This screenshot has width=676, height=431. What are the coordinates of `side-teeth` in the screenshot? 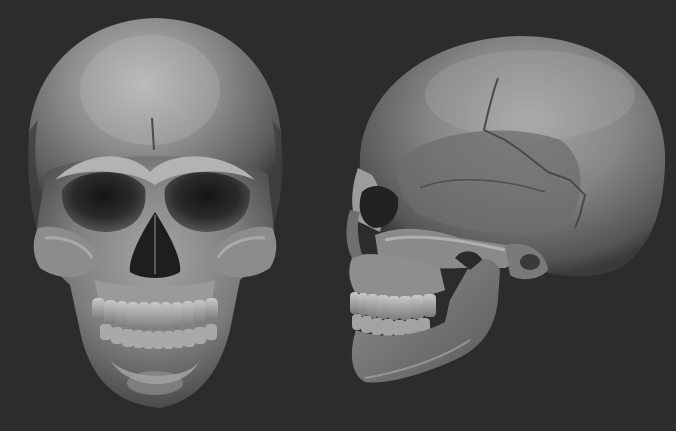 It's located at (393, 314).